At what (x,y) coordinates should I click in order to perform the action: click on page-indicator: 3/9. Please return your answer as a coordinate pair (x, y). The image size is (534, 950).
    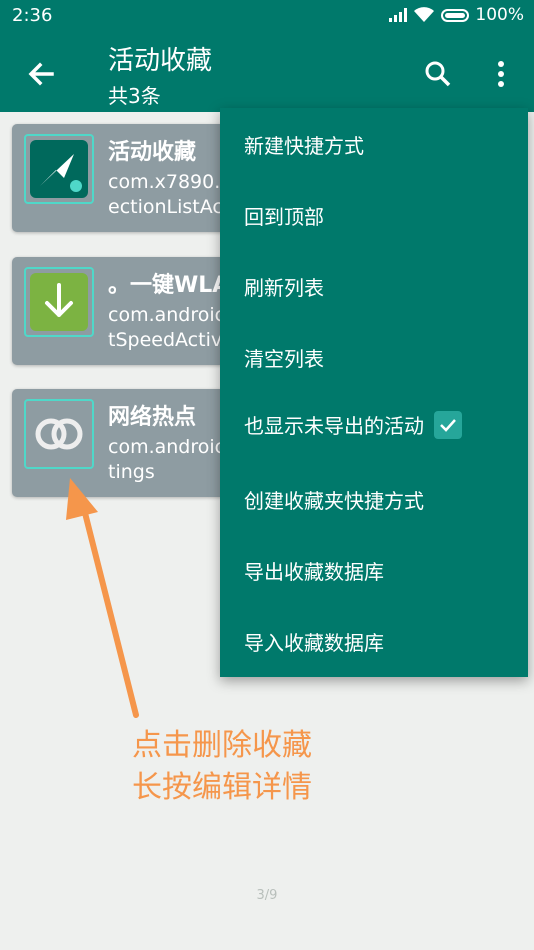
    Looking at the image, I should click on (267, 895).